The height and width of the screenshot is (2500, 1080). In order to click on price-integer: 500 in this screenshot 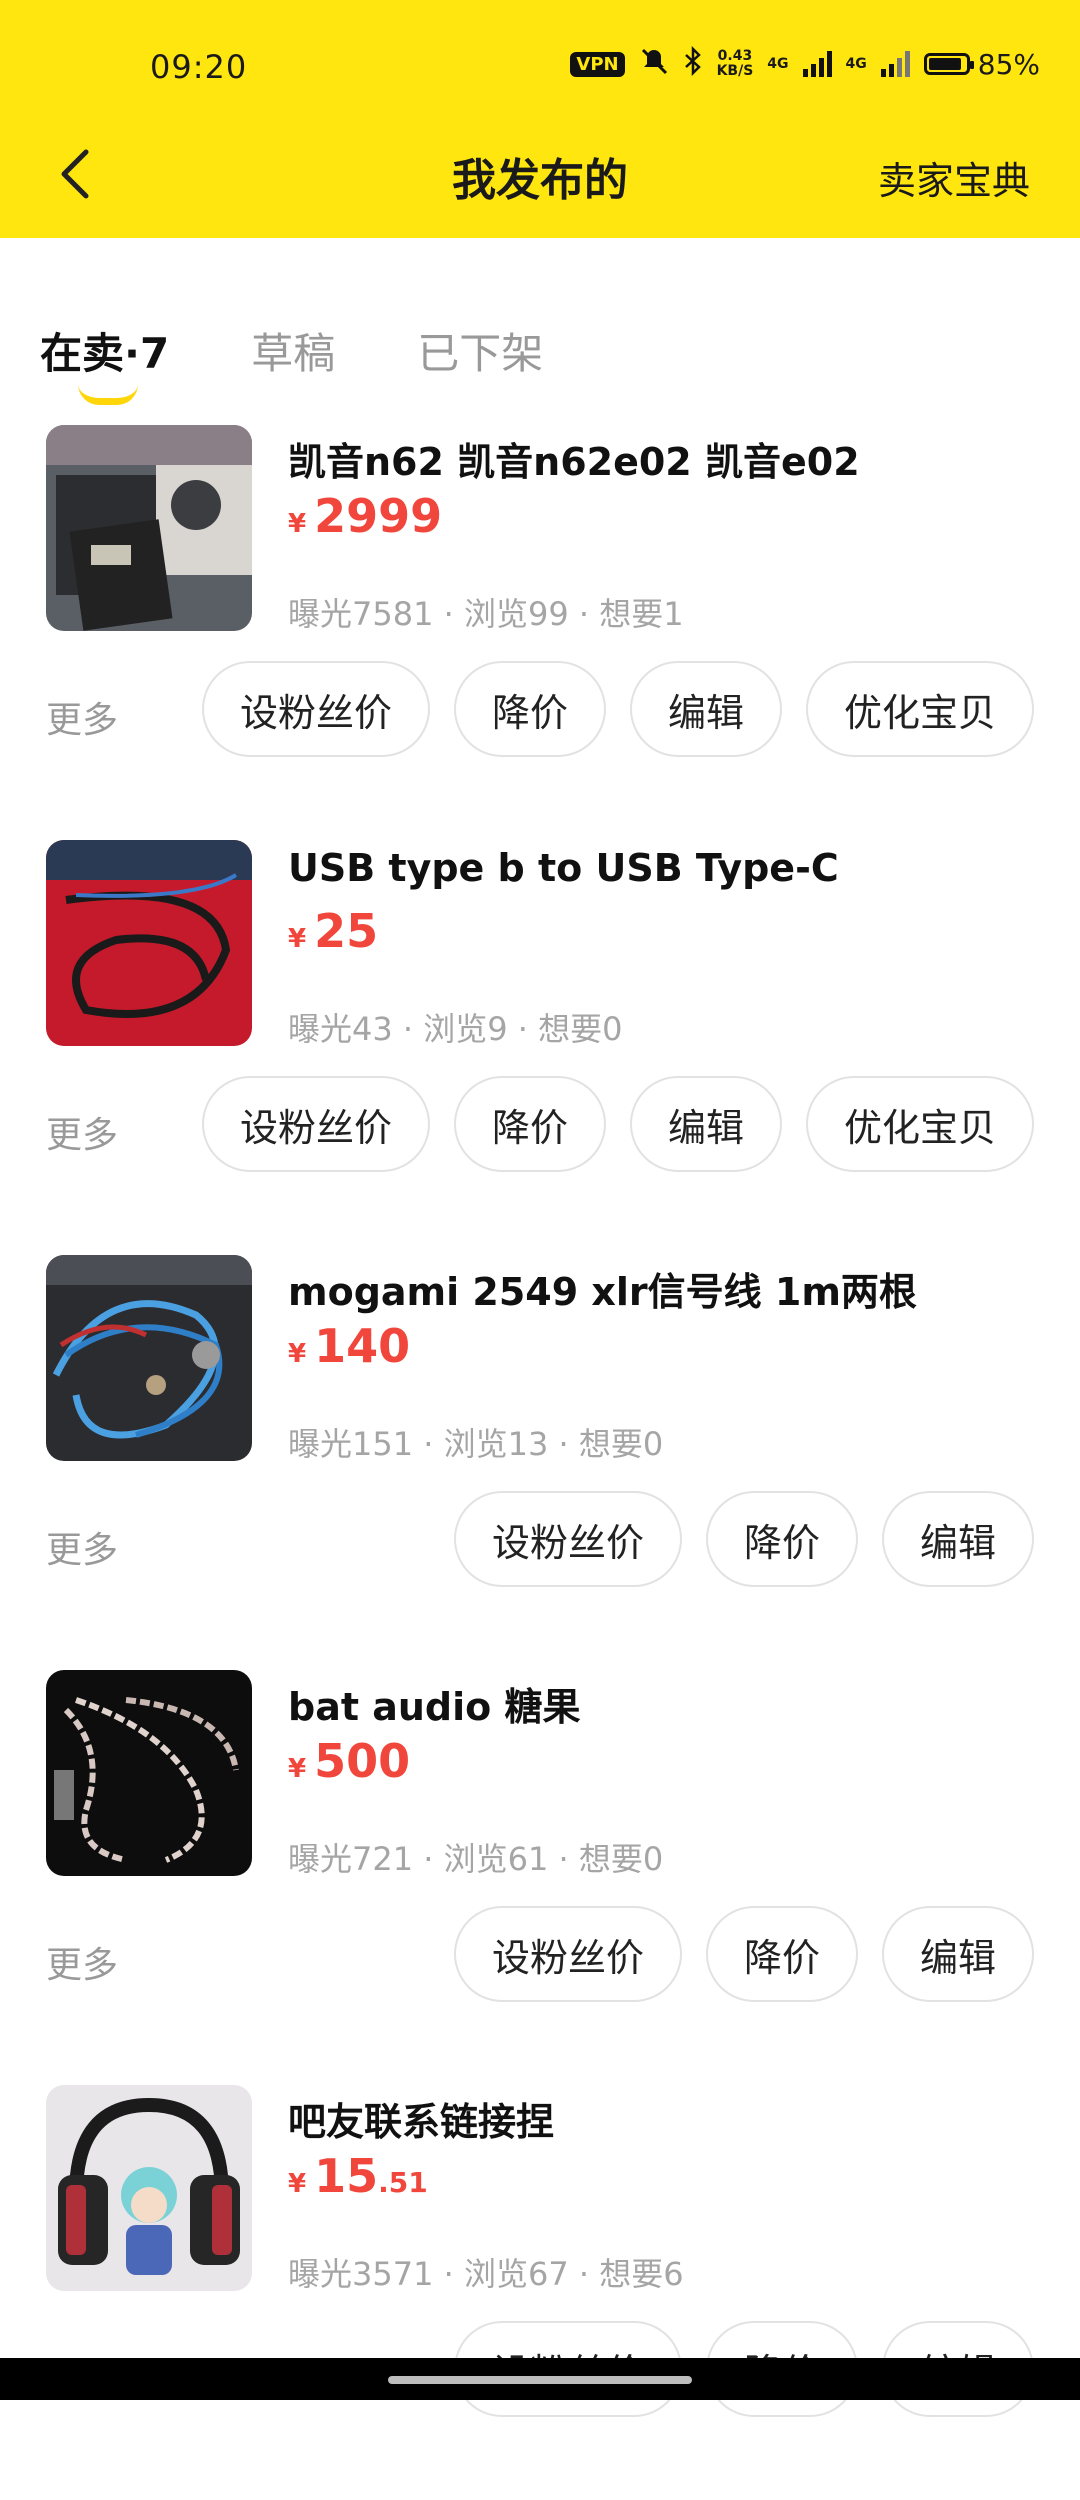, I will do `click(362, 1761)`.